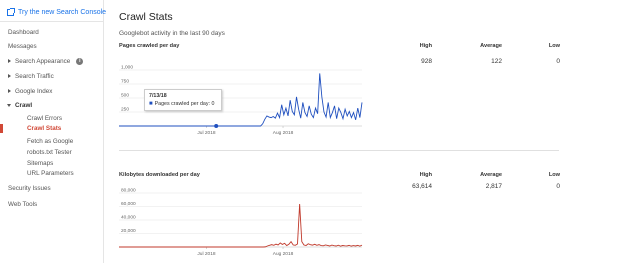 The height and width of the screenshot is (263, 640). I want to click on pages-y-tick-label: 1,000, so click(127, 68).